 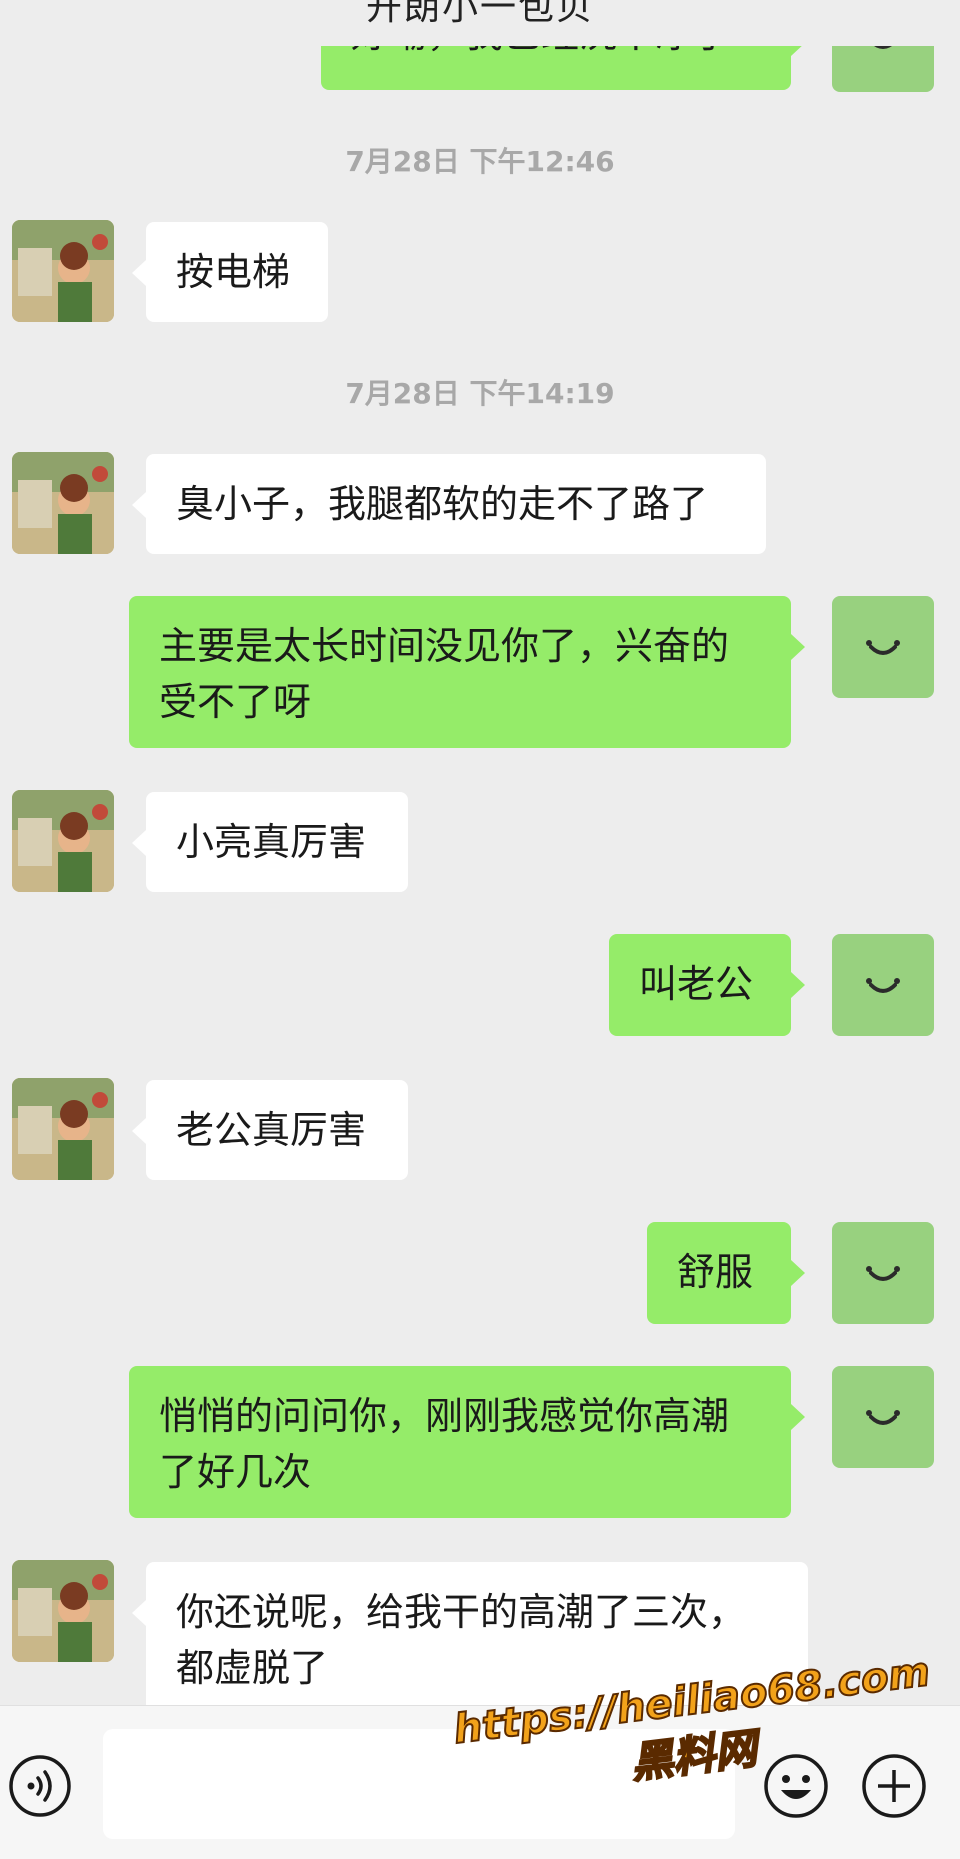 What do you see at coordinates (449, 504) in the screenshot?
I see `message-bubble-received: 臭小子，我腿都软的走不了路了` at bounding box center [449, 504].